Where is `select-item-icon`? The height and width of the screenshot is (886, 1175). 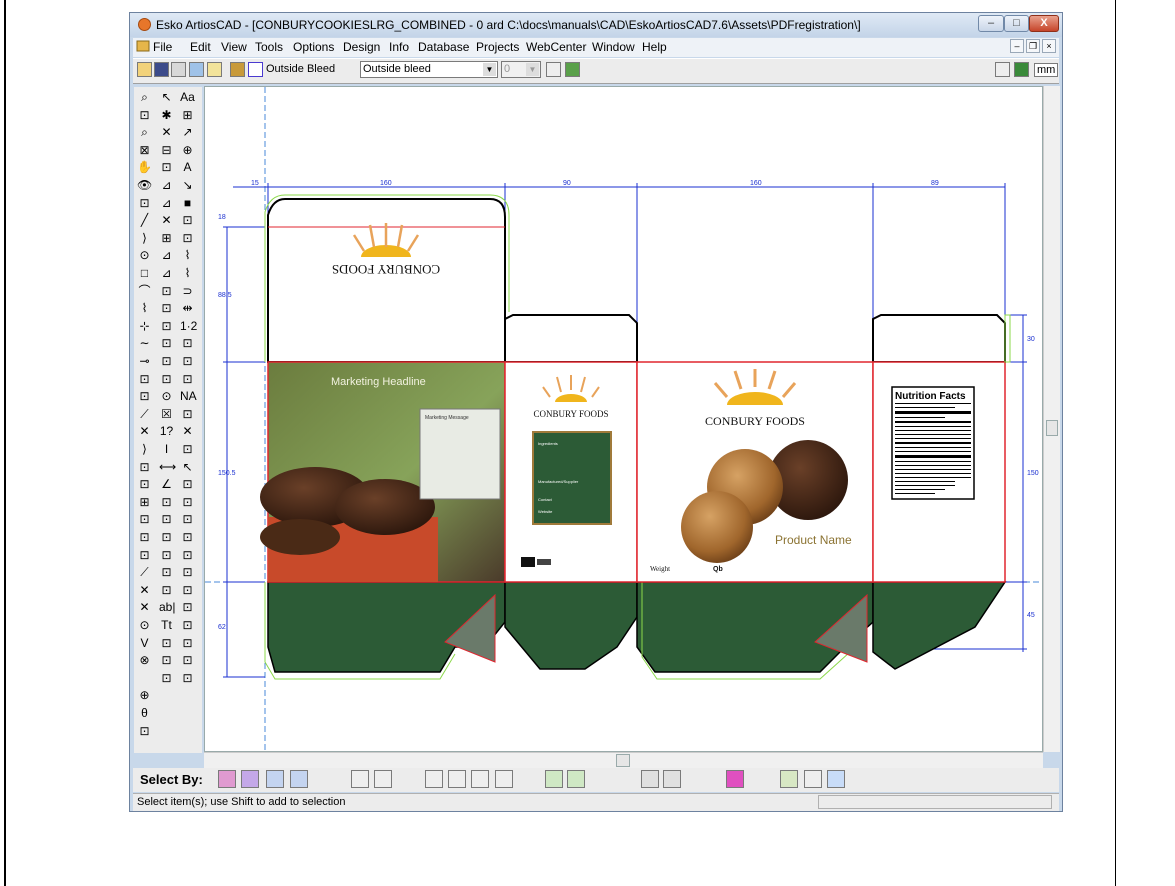
select-item-icon is located at coordinates (227, 779).